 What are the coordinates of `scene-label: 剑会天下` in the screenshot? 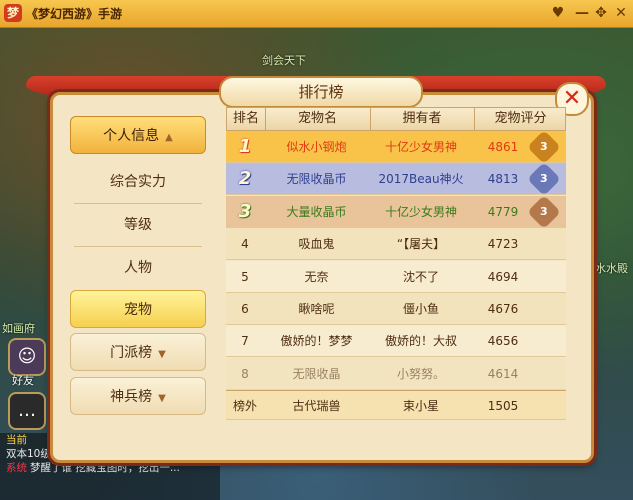 It's located at (284, 60).